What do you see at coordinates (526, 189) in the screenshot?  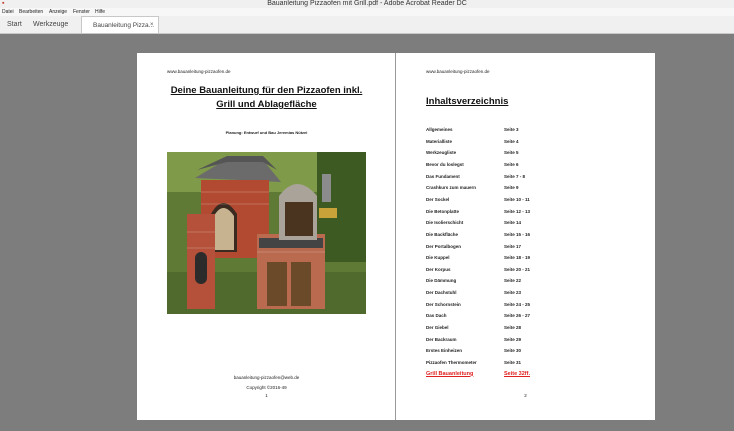 I see `toc-entry: Crashkurs zum mauern Seite 9` at bounding box center [526, 189].